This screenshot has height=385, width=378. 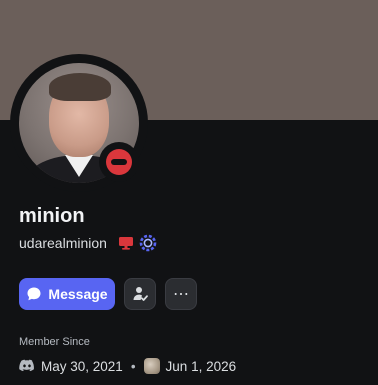 I want to click on username: udarealminion, so click(x=63, y=243).